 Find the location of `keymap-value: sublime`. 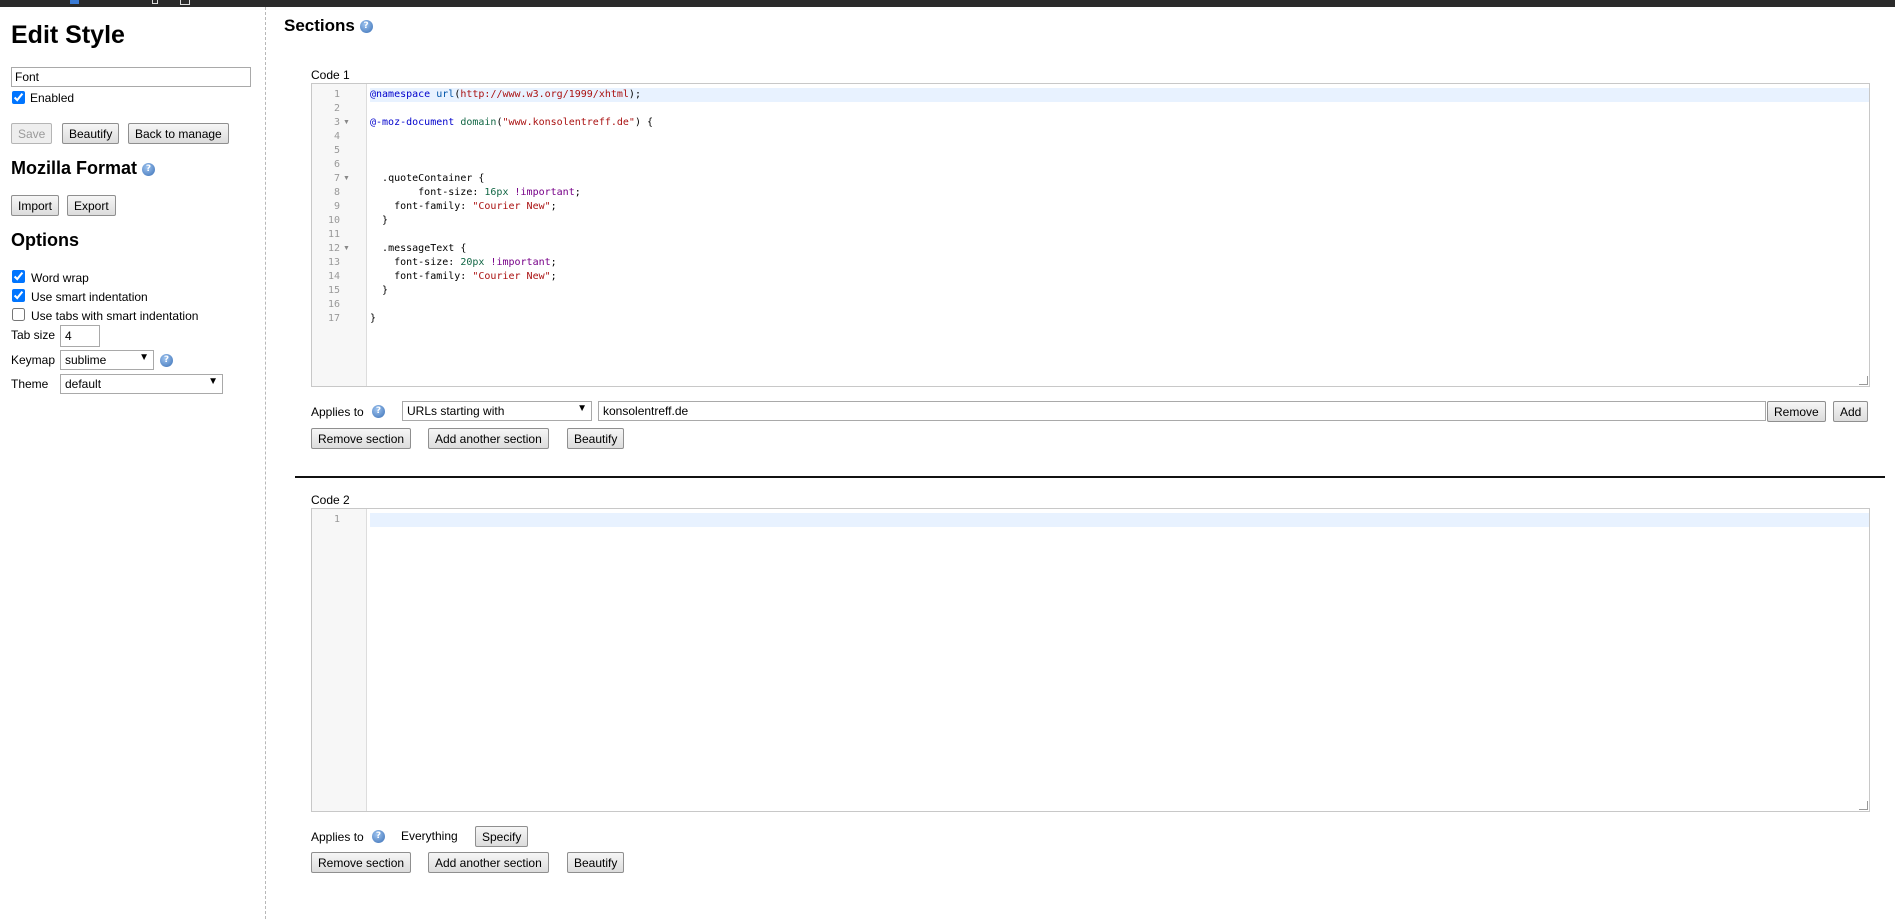

keymap-value: sublime is located at coordinates (86, 360).